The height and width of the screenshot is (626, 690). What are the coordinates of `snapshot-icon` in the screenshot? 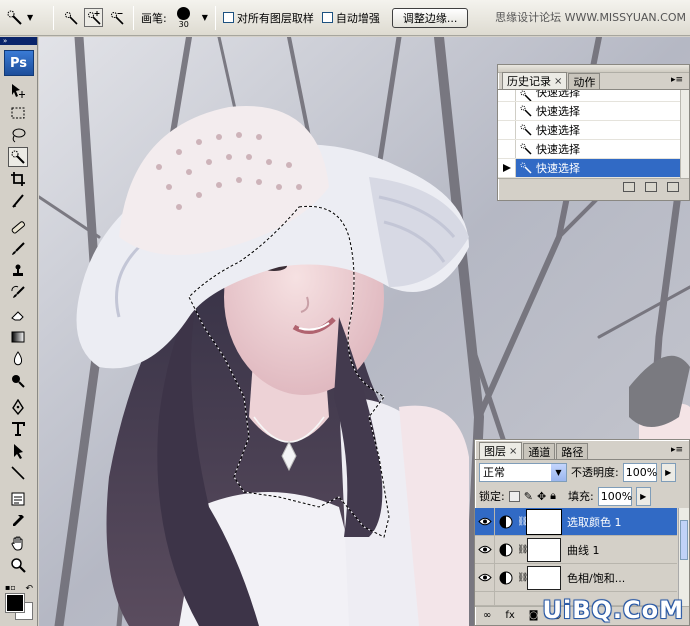 It's located at (651, 187).